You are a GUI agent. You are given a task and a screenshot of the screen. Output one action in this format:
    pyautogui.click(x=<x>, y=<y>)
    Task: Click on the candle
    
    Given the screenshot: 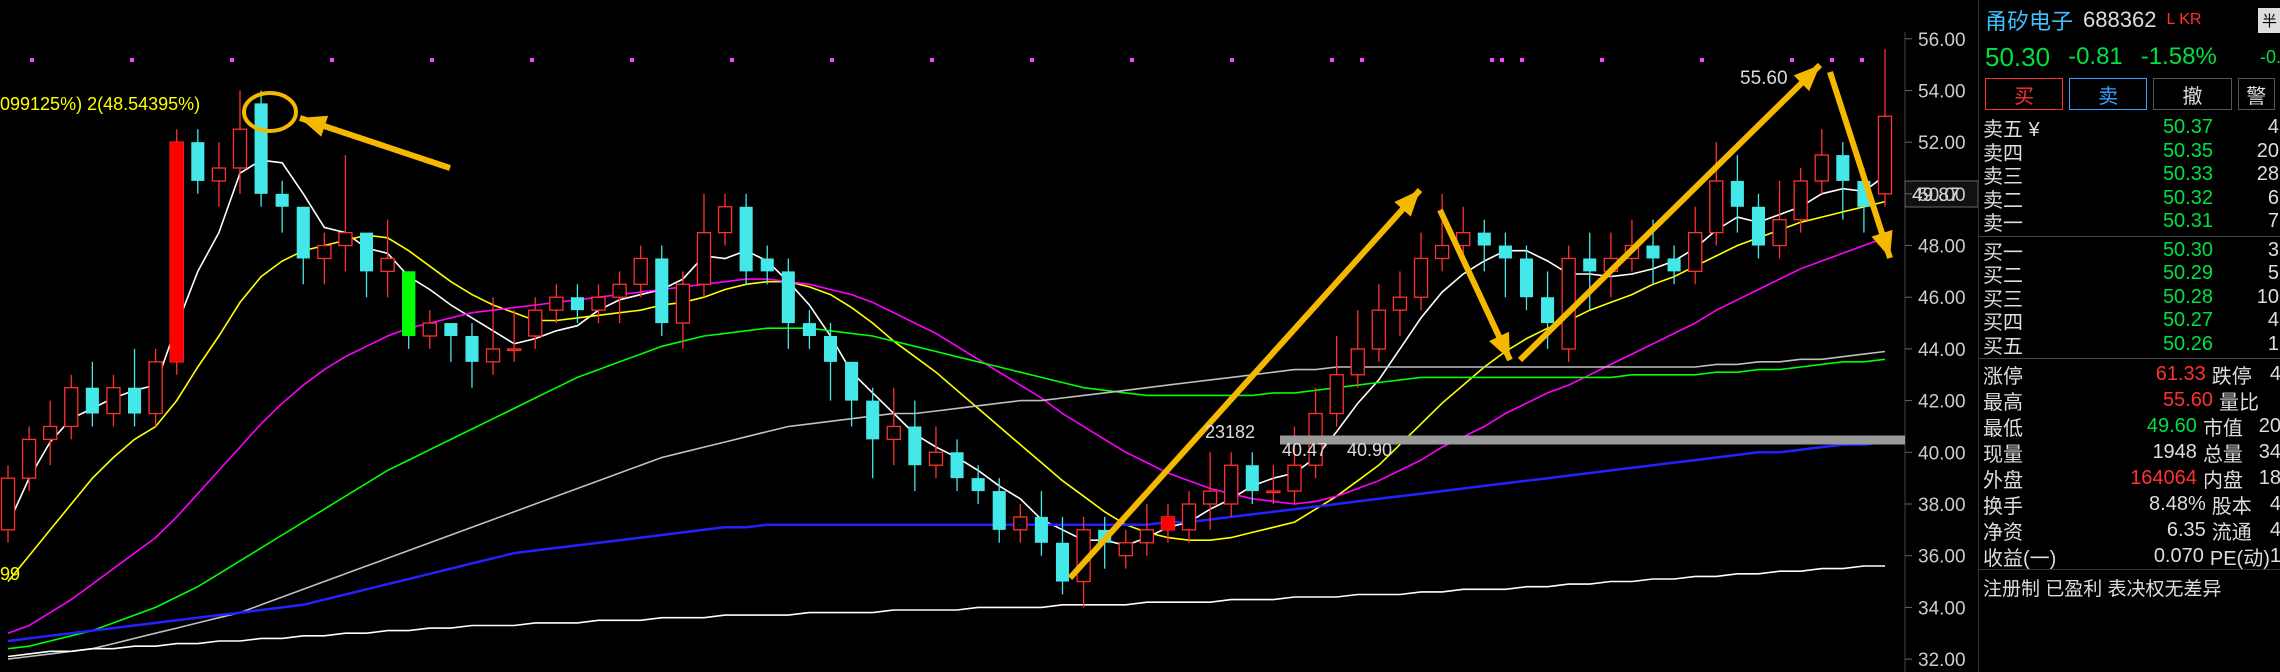 What is the action you would take?
    pyautogui.click(x=746, y=239)
    